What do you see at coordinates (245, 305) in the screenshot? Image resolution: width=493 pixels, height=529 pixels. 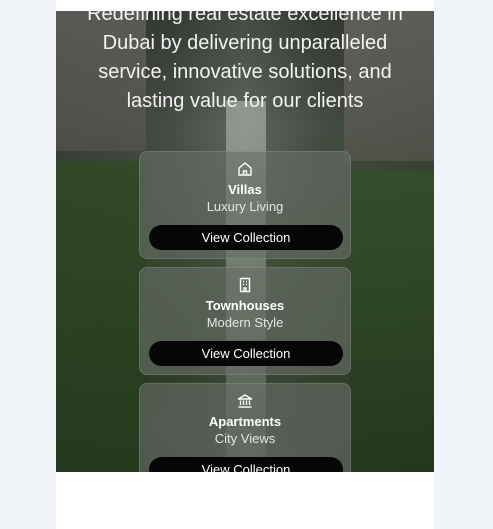 I see `card-title: Townhouses` at bounding box center [245, 305].